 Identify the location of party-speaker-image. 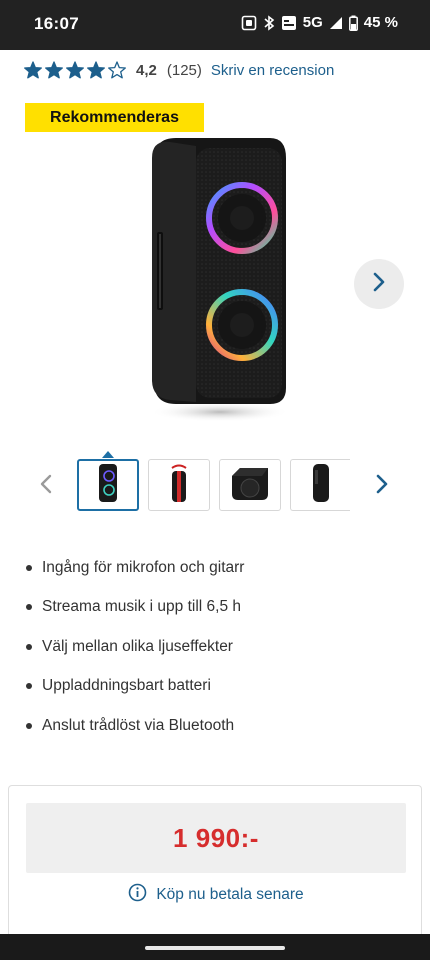
(215, 280).